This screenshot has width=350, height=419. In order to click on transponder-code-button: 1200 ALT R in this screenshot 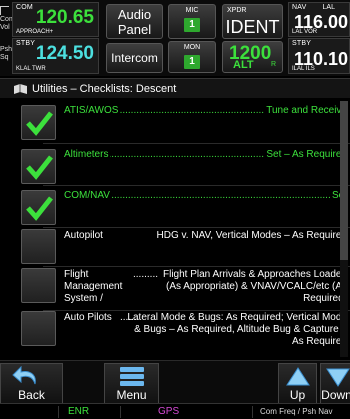, I will do `click(252, 57)`.